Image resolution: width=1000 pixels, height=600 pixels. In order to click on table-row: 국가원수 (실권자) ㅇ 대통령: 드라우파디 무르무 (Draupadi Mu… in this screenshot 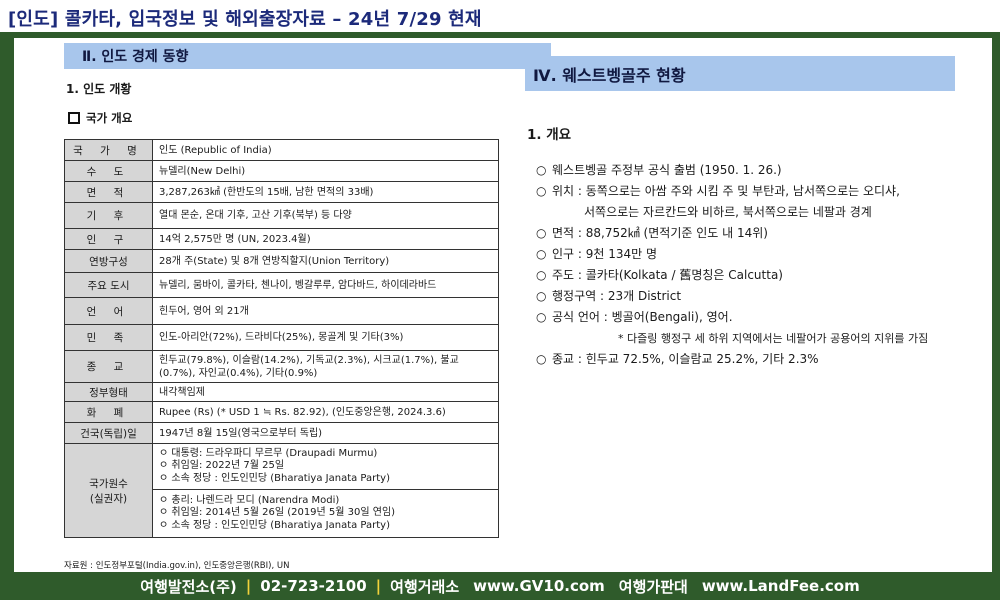, I will do `click(281, 490)`.